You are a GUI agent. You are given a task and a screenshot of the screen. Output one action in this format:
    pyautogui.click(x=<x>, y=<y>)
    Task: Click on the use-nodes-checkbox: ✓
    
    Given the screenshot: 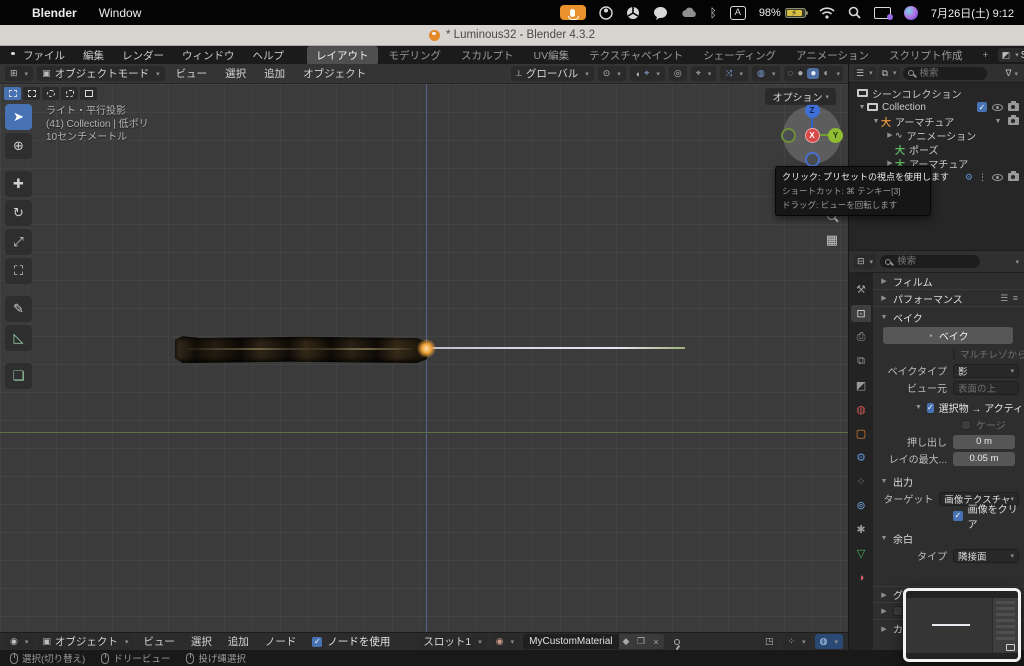 What is the action you would take?
    pyautogui.click(x=317, y=641)
    